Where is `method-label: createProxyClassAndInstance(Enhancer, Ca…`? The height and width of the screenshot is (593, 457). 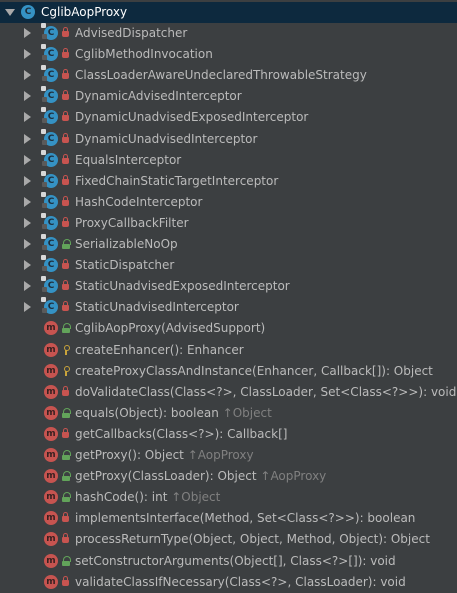
method-label: createProxyClassAndInstance(Enhancer, Ca… is located at coordinates (254, 370).